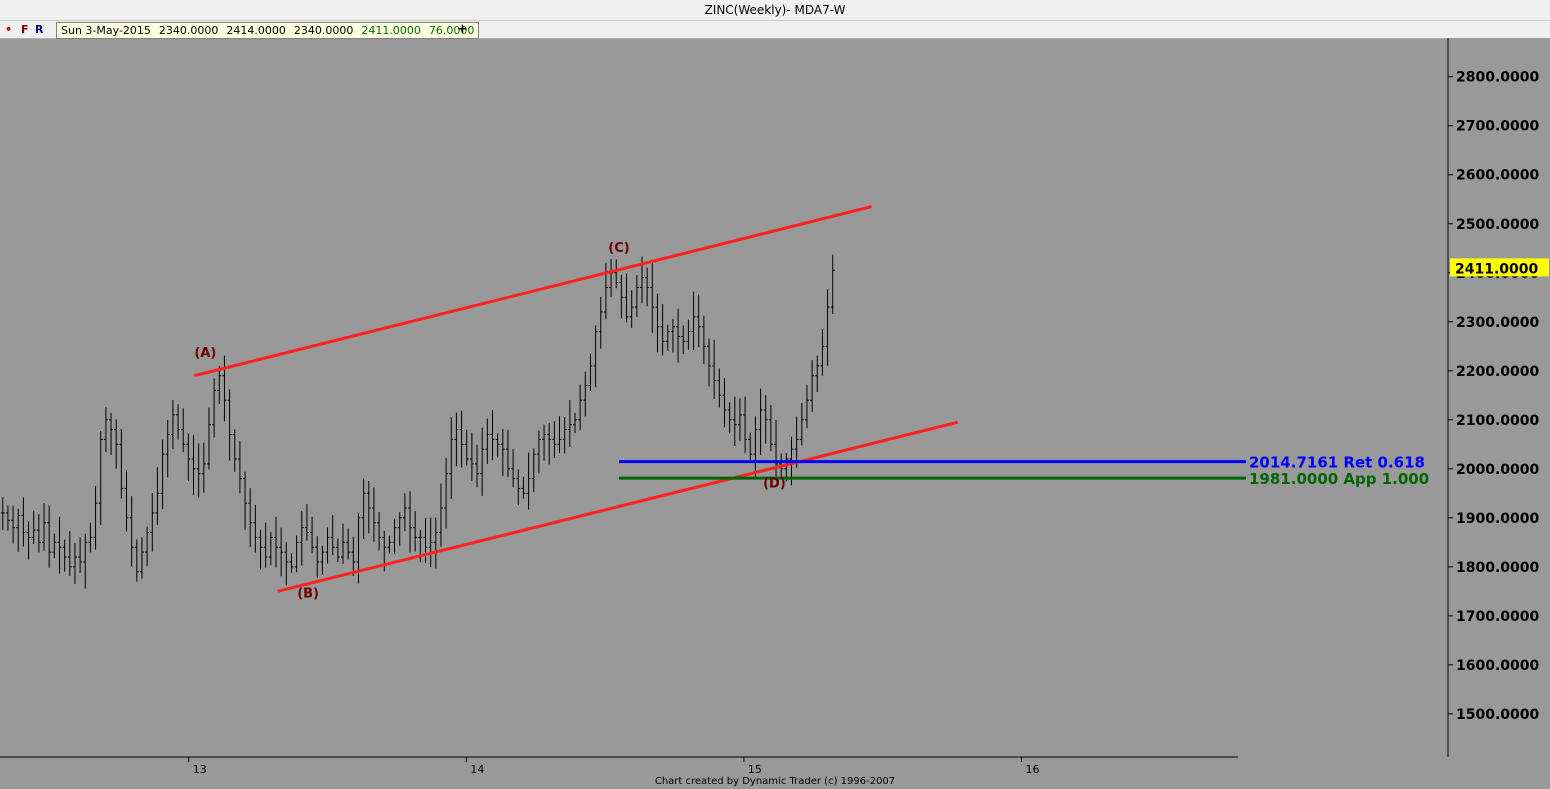 This screenshot has height=789, width=1550. What do you see at coordinates (618, 248) in the screenshot?
I see `wave-label: (C)` at bounding box center [618, 248].